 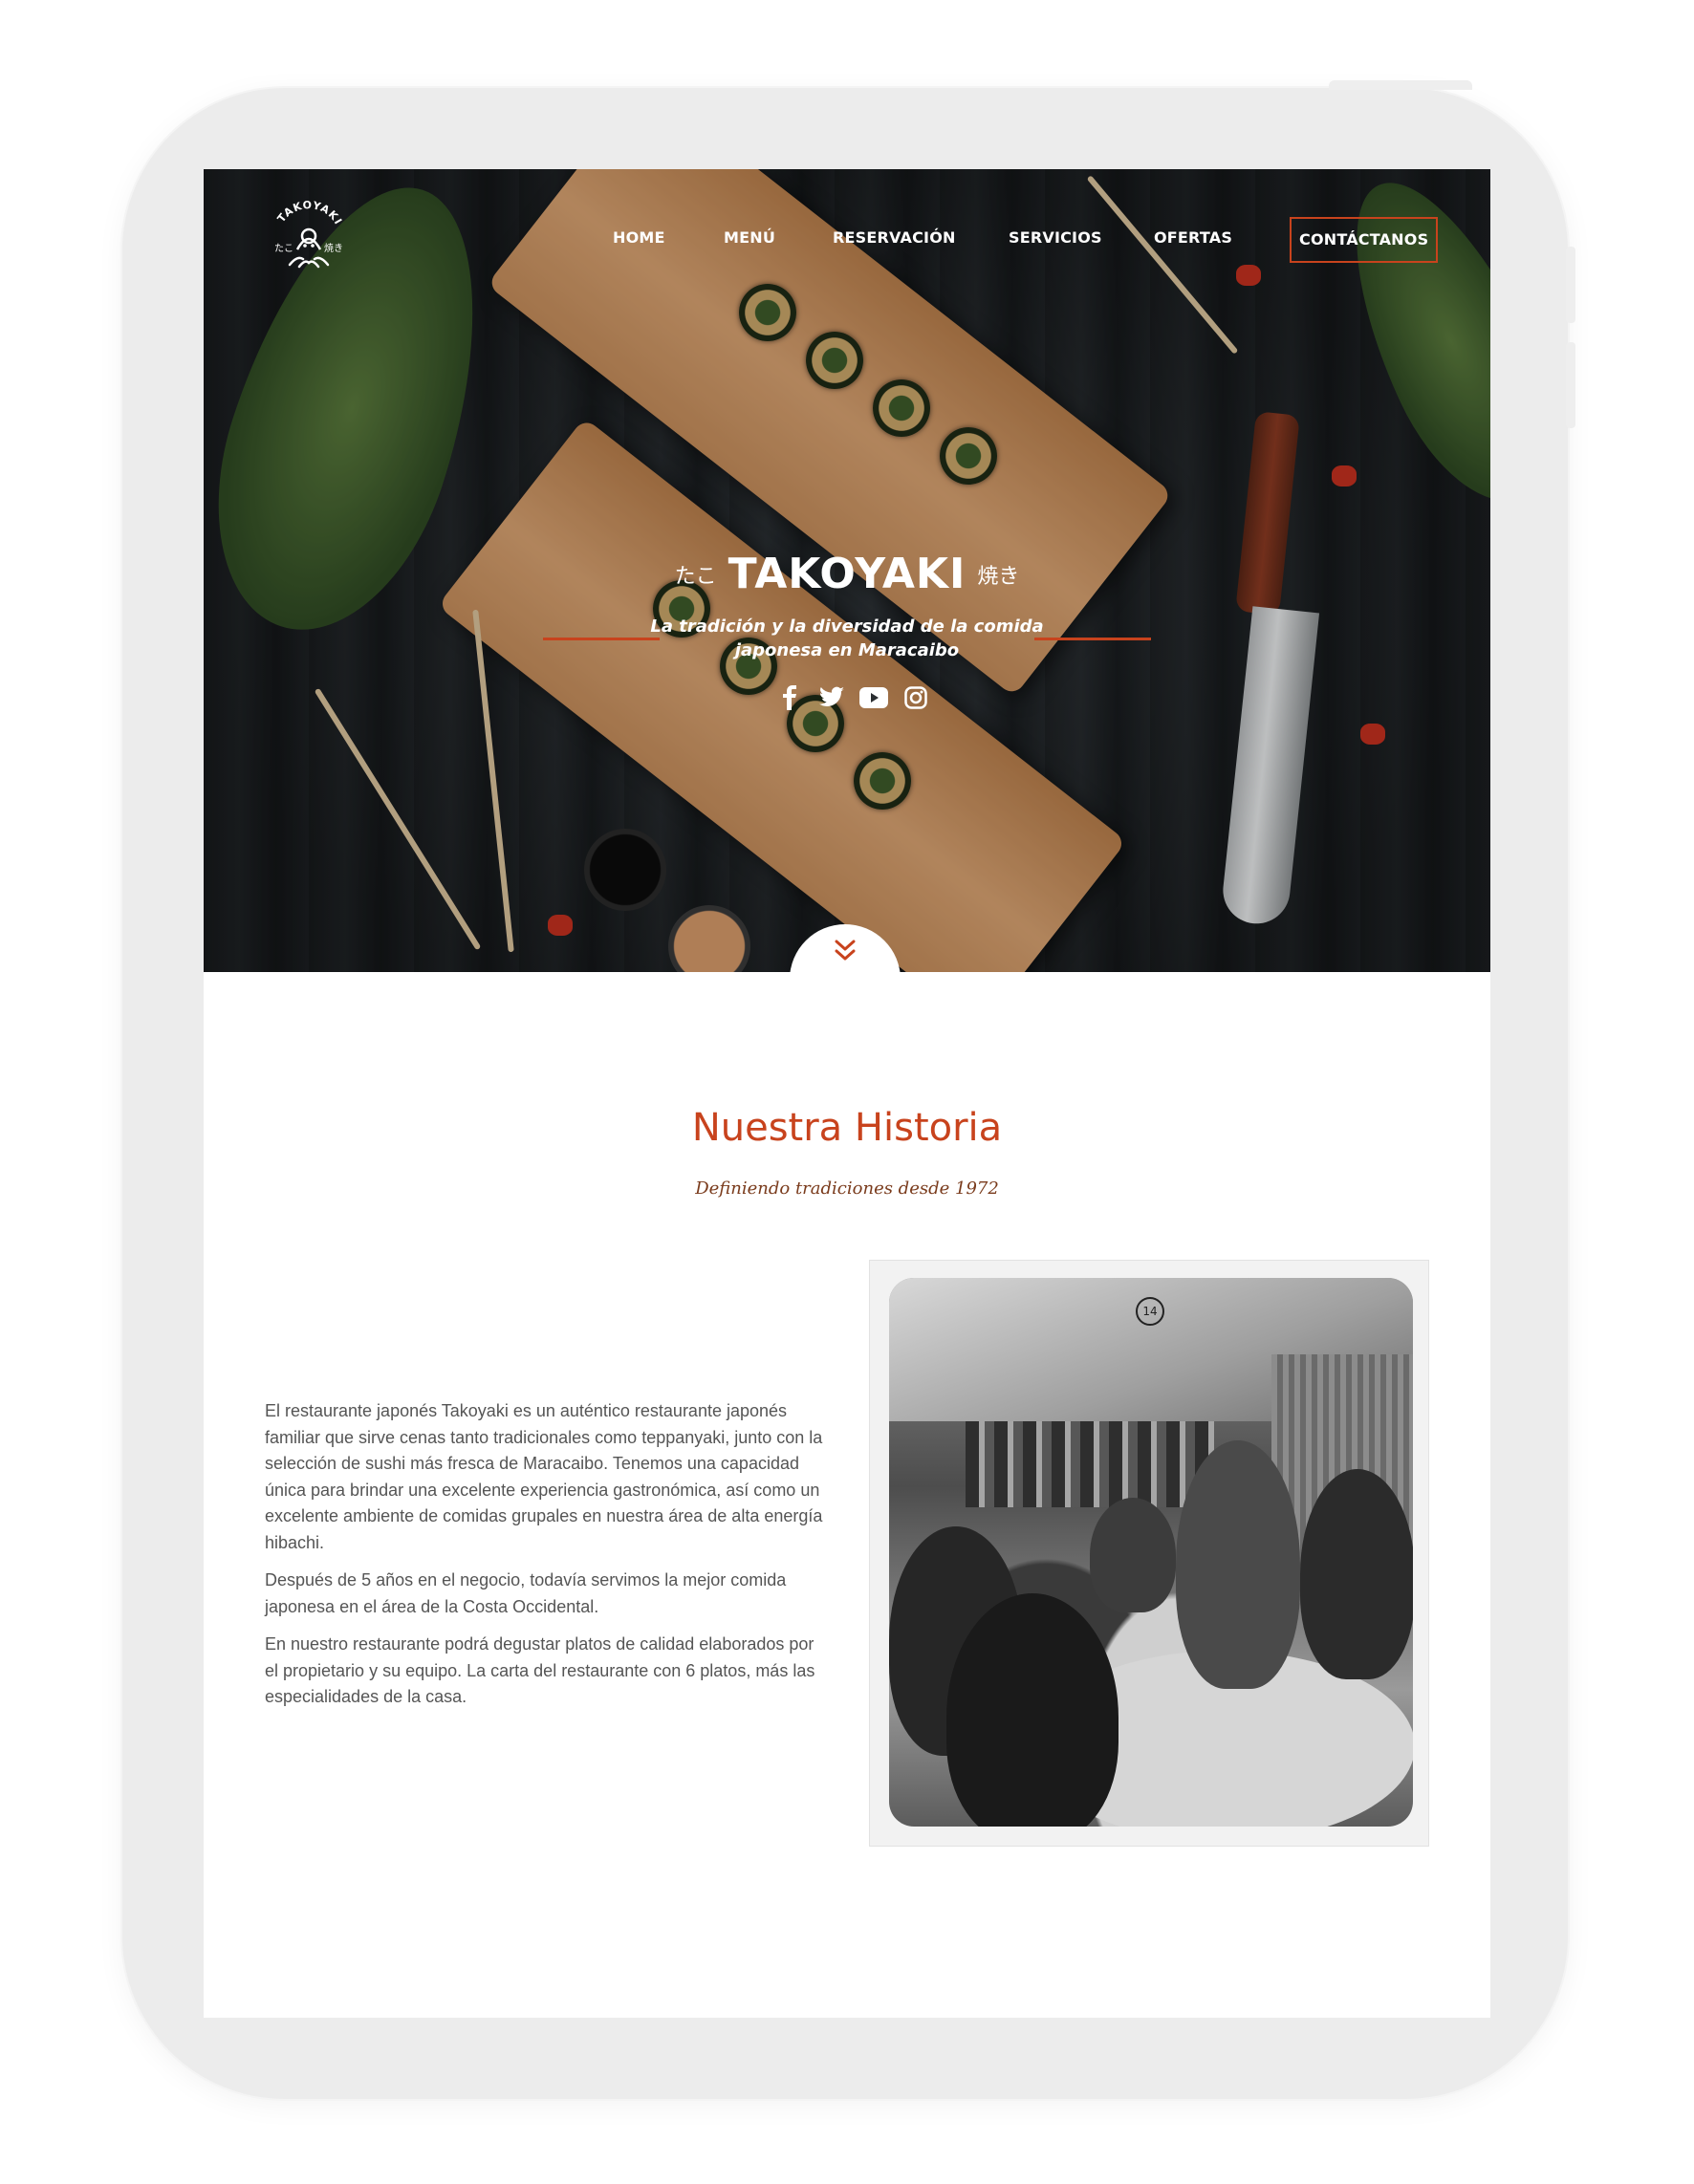 What do you see at coordinates (831, 697) in the screenshot?
I see `twitter-icon` at bounding box center [831, 697].